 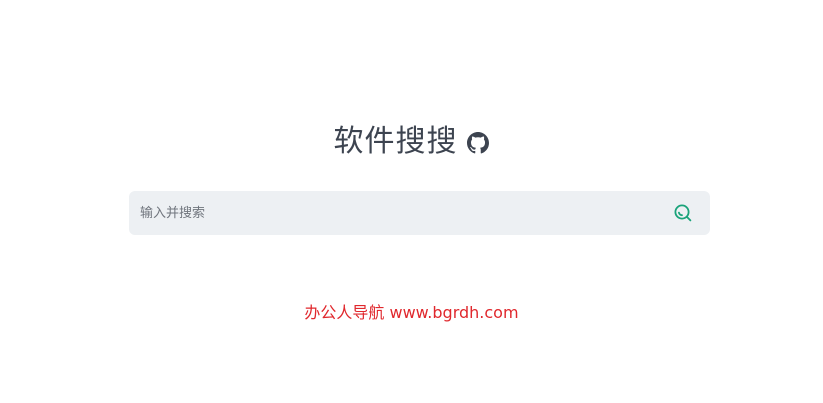 I want to click on search-button, so click(x=683, y=213).